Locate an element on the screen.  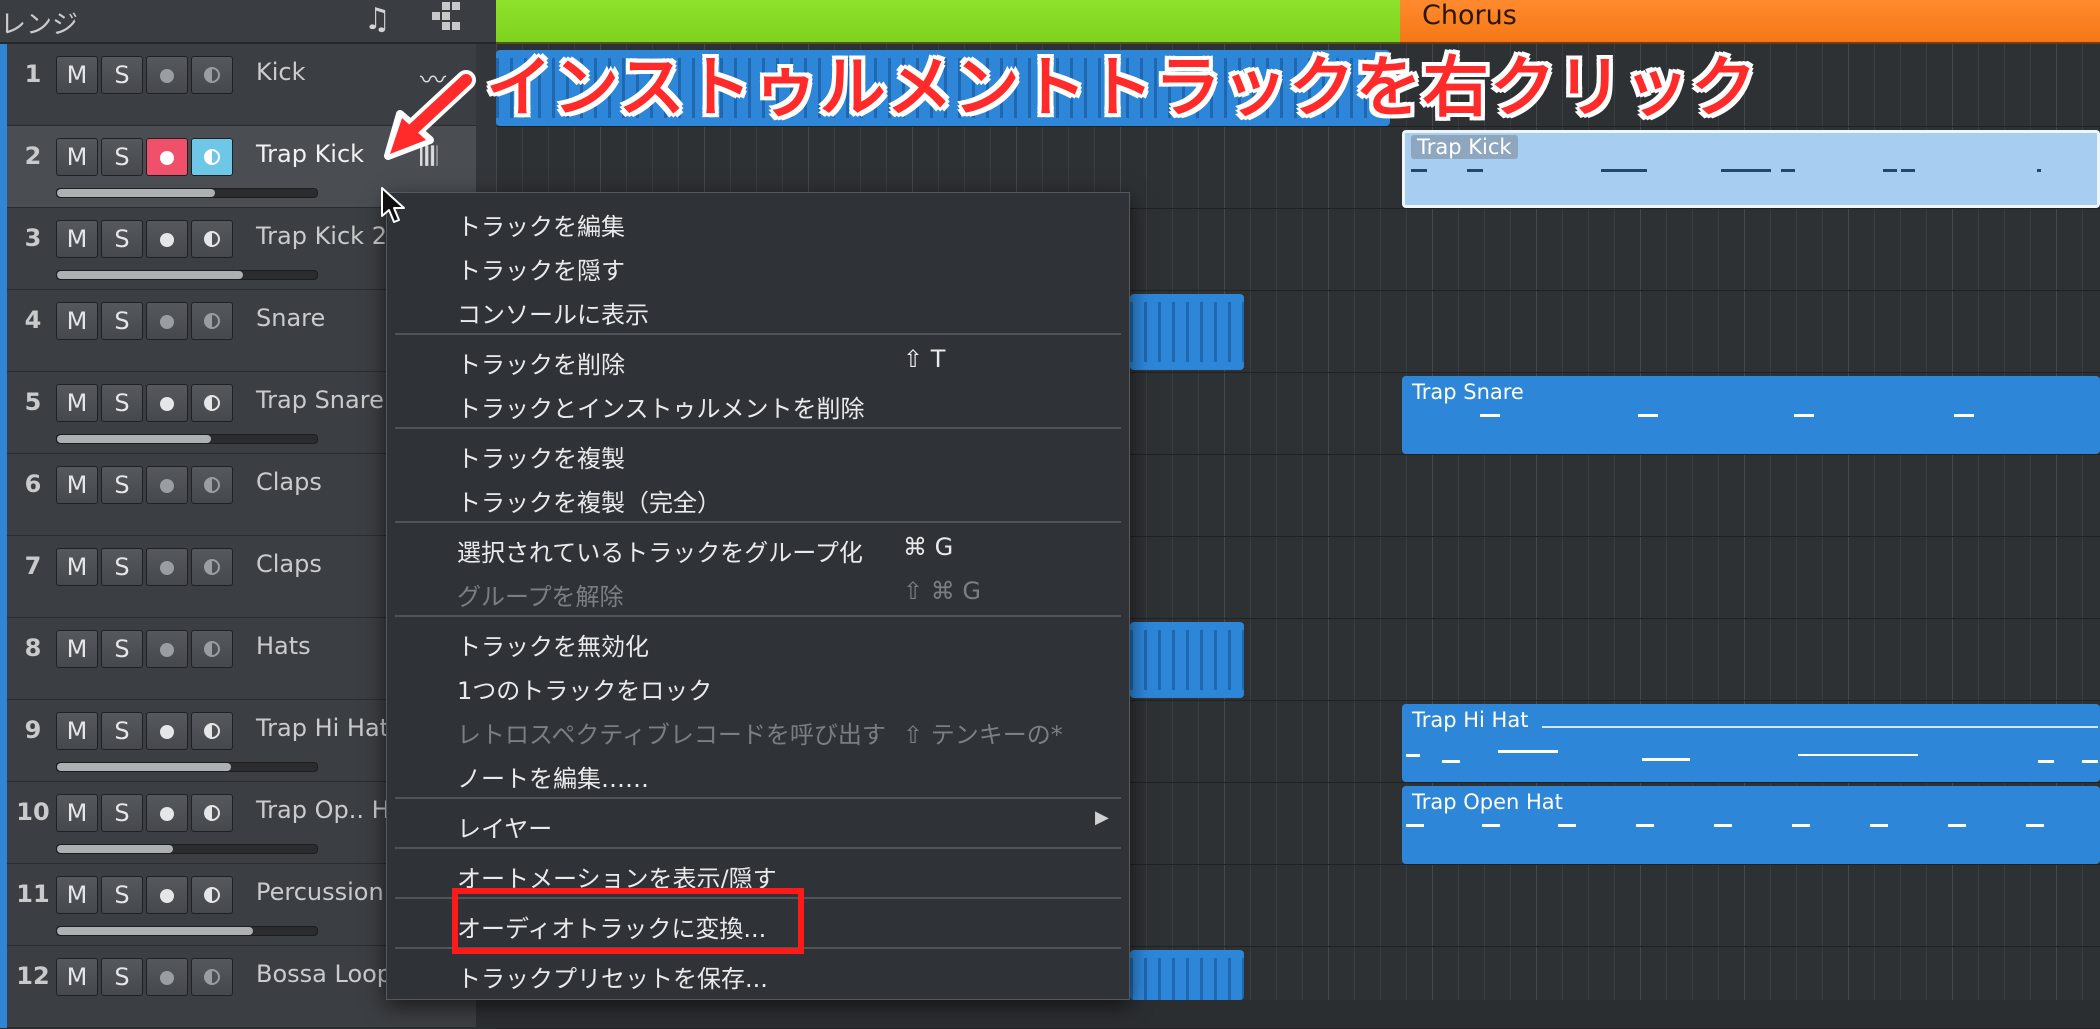
menu-item-duplicate-track: トラックを複製 is located at coordinates (541, 456).